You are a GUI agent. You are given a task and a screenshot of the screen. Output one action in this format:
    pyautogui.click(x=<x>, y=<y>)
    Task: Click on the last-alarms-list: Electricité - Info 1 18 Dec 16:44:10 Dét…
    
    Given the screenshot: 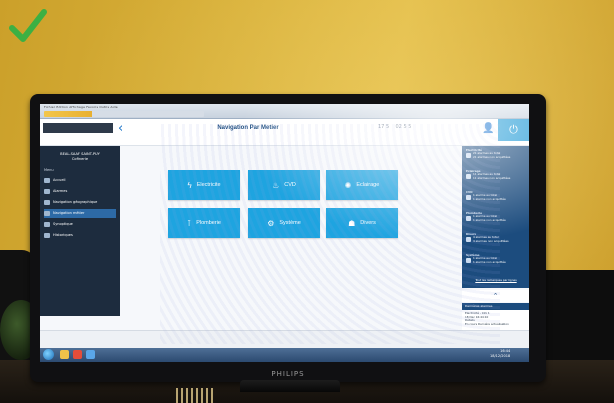 What is the action you would take?
    pyautogui.click(x=495, y=320)
    